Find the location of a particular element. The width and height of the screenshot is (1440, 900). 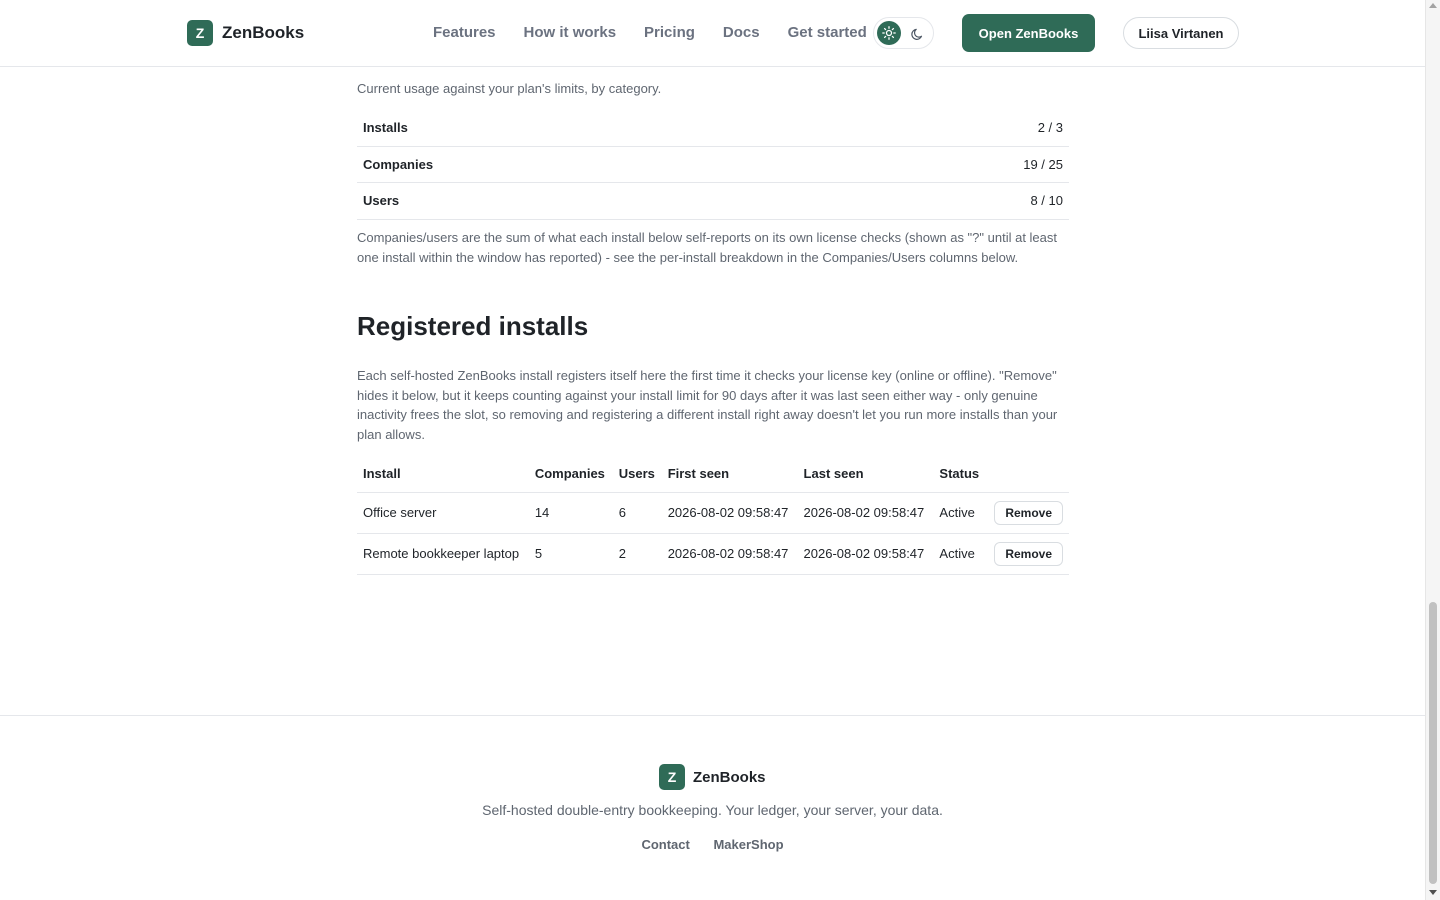

sun-icon is located at coordinates (889, 33).